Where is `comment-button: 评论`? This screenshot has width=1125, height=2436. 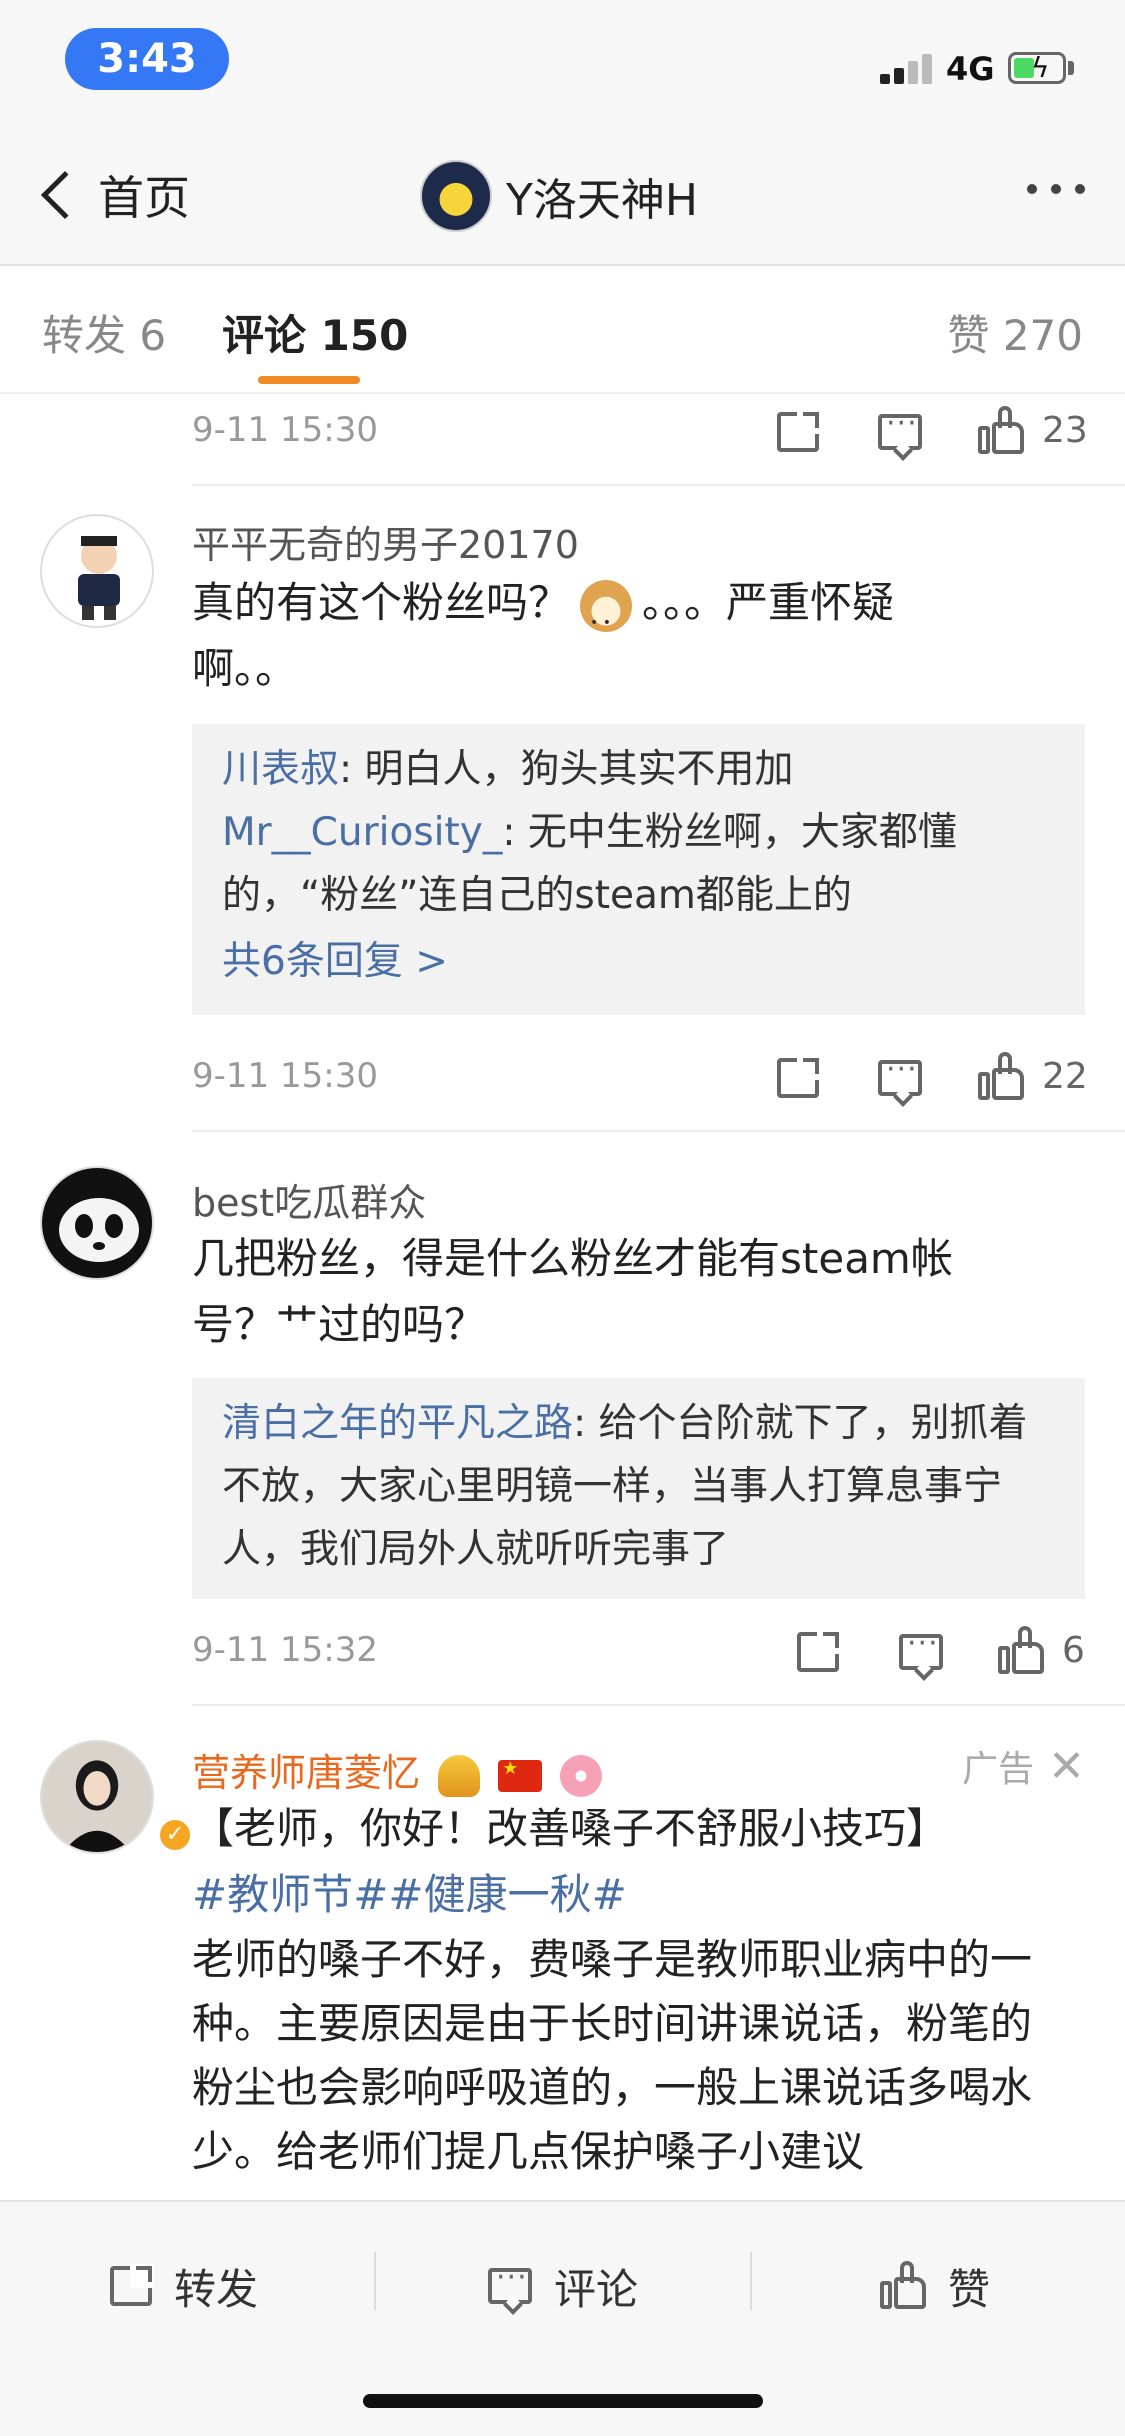 comment-button: 评论 is located at coordinates (563, 2286).